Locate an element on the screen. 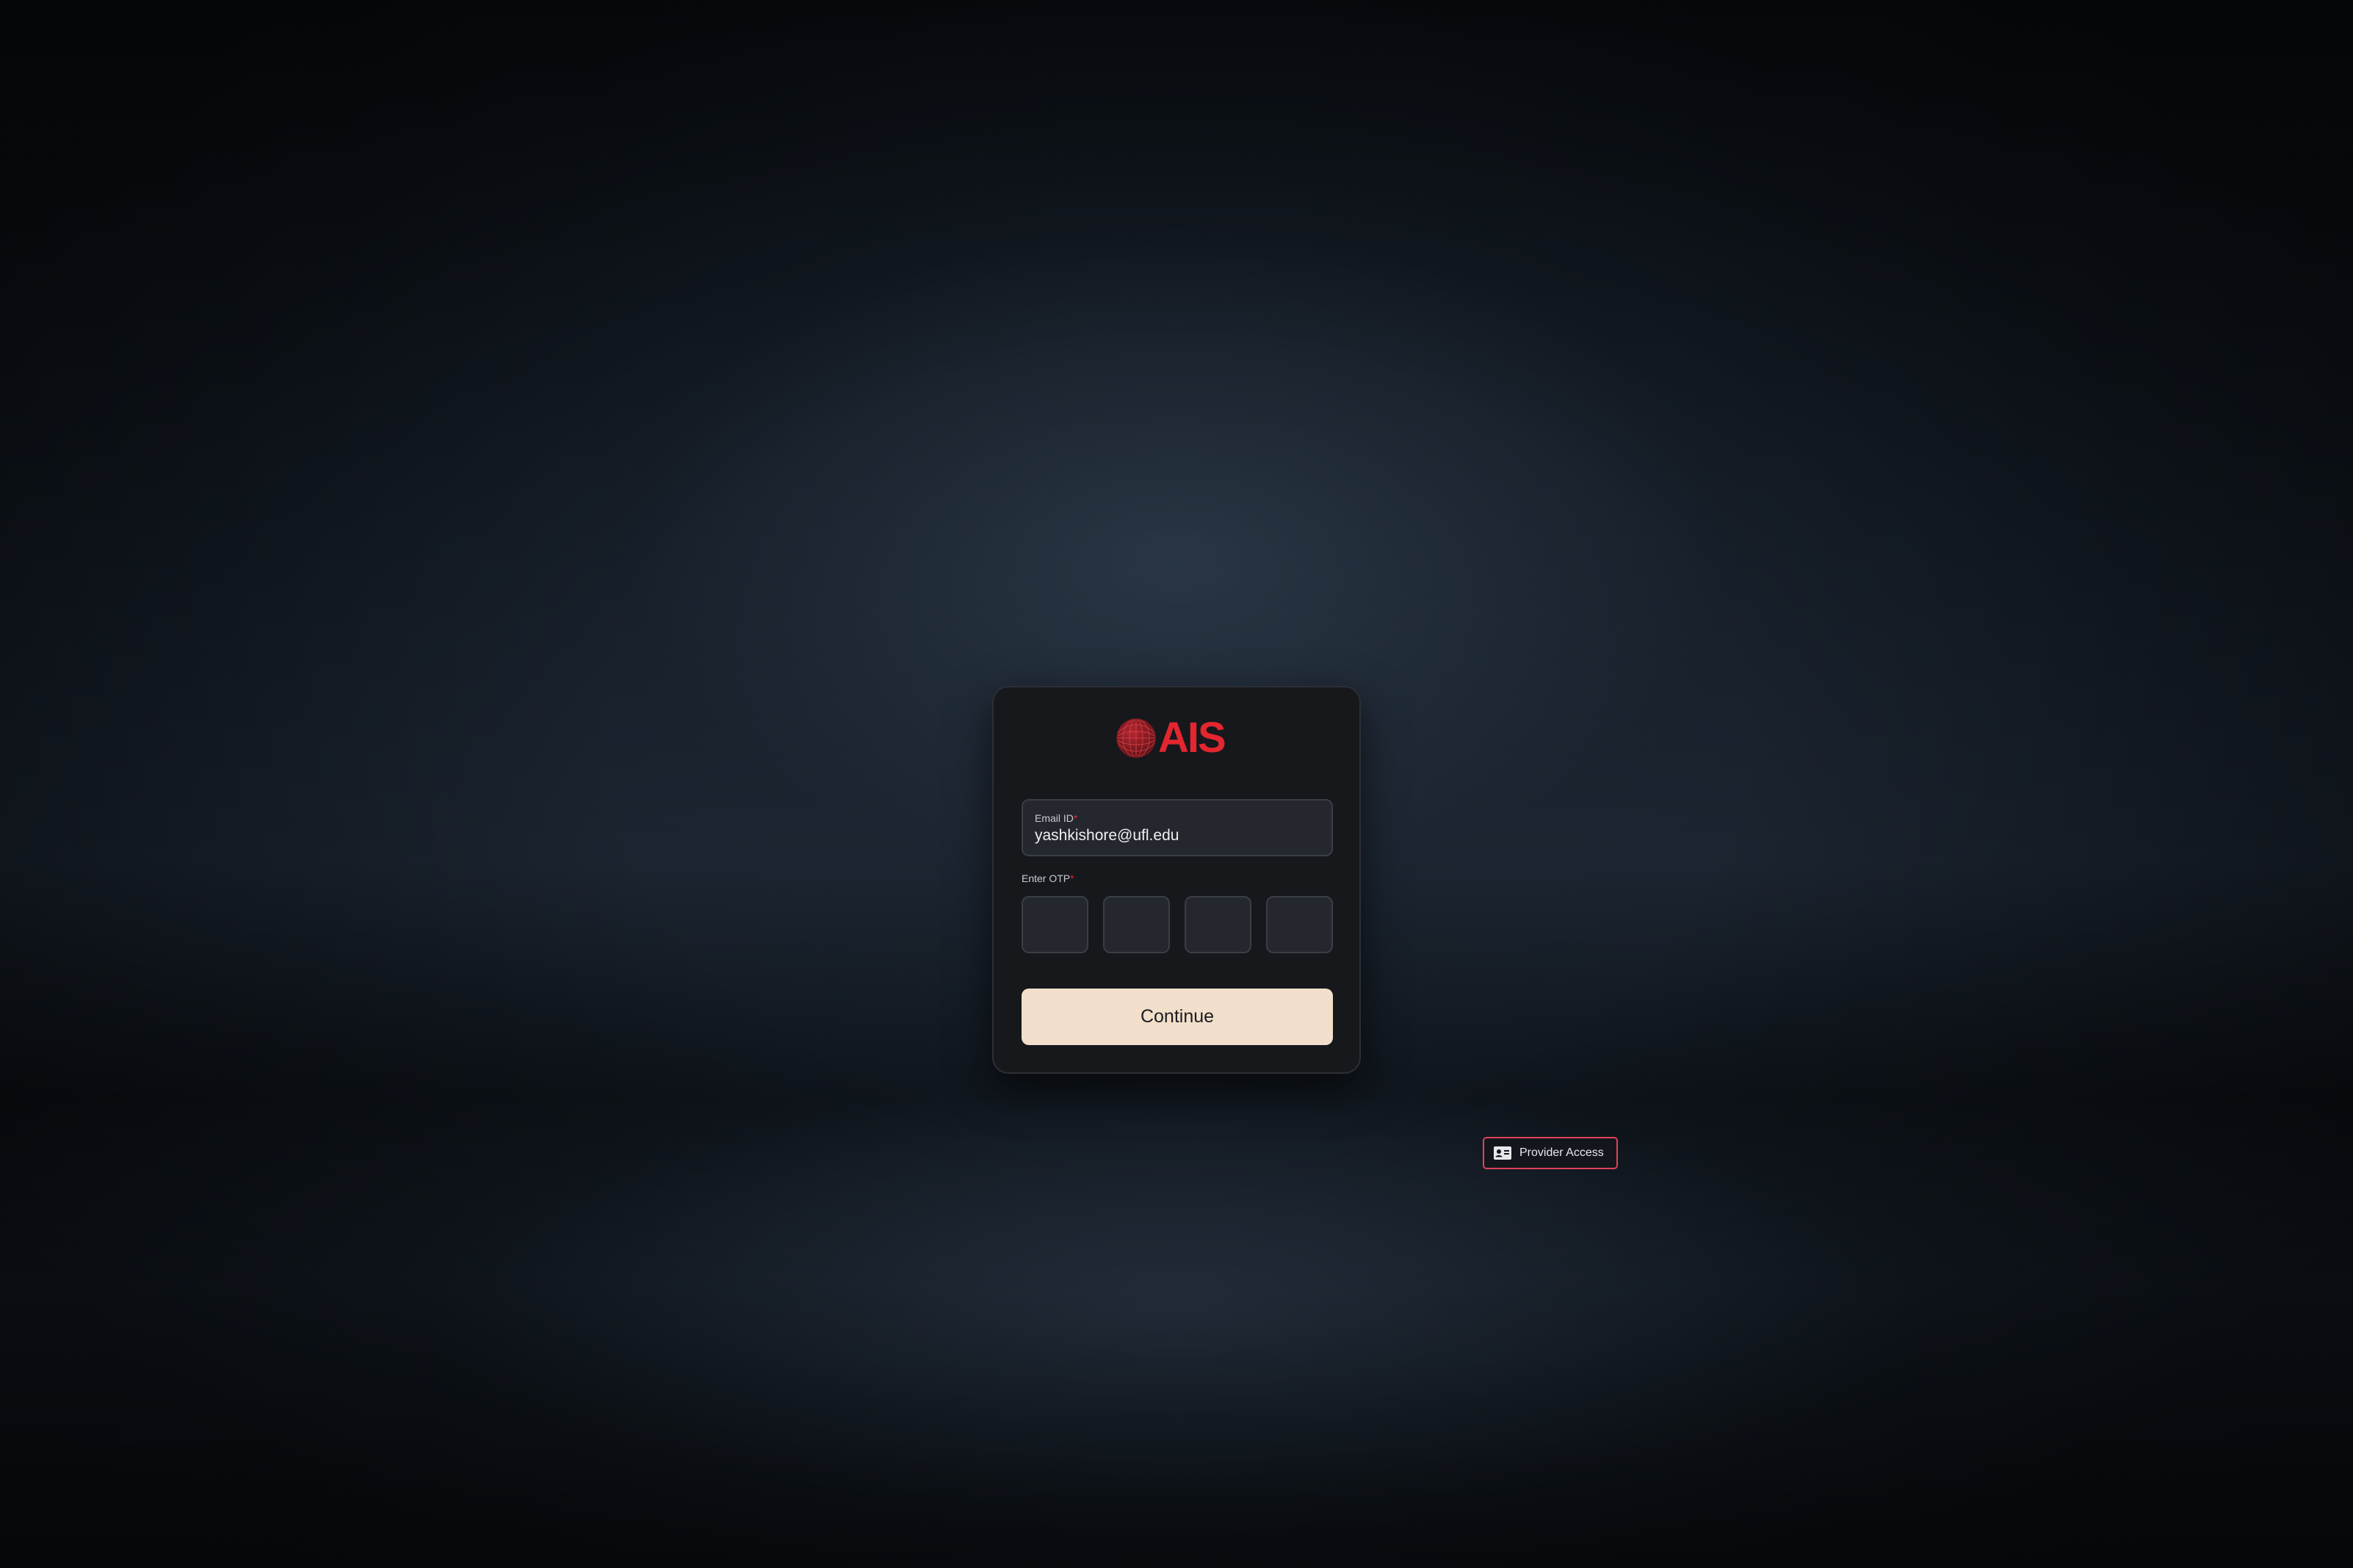 This screenshot has width=2353, height=1568. otp-label-text: Enter OTP is located at coordinates (1046, 878).